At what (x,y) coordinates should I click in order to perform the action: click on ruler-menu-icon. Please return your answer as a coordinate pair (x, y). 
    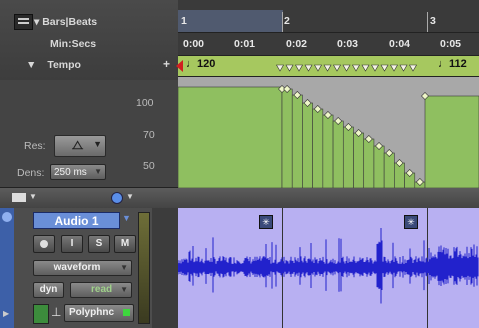
    Looking at the image, I should click on (23, 22).